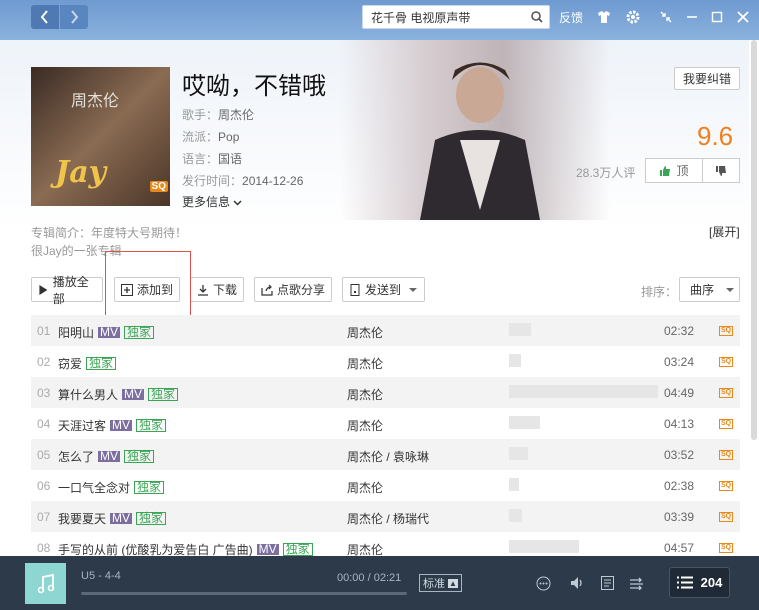 The image size is (759, 610). Describe the element at coordinates (604, 17) in the screenshot. I see `skin-icon` at that location.